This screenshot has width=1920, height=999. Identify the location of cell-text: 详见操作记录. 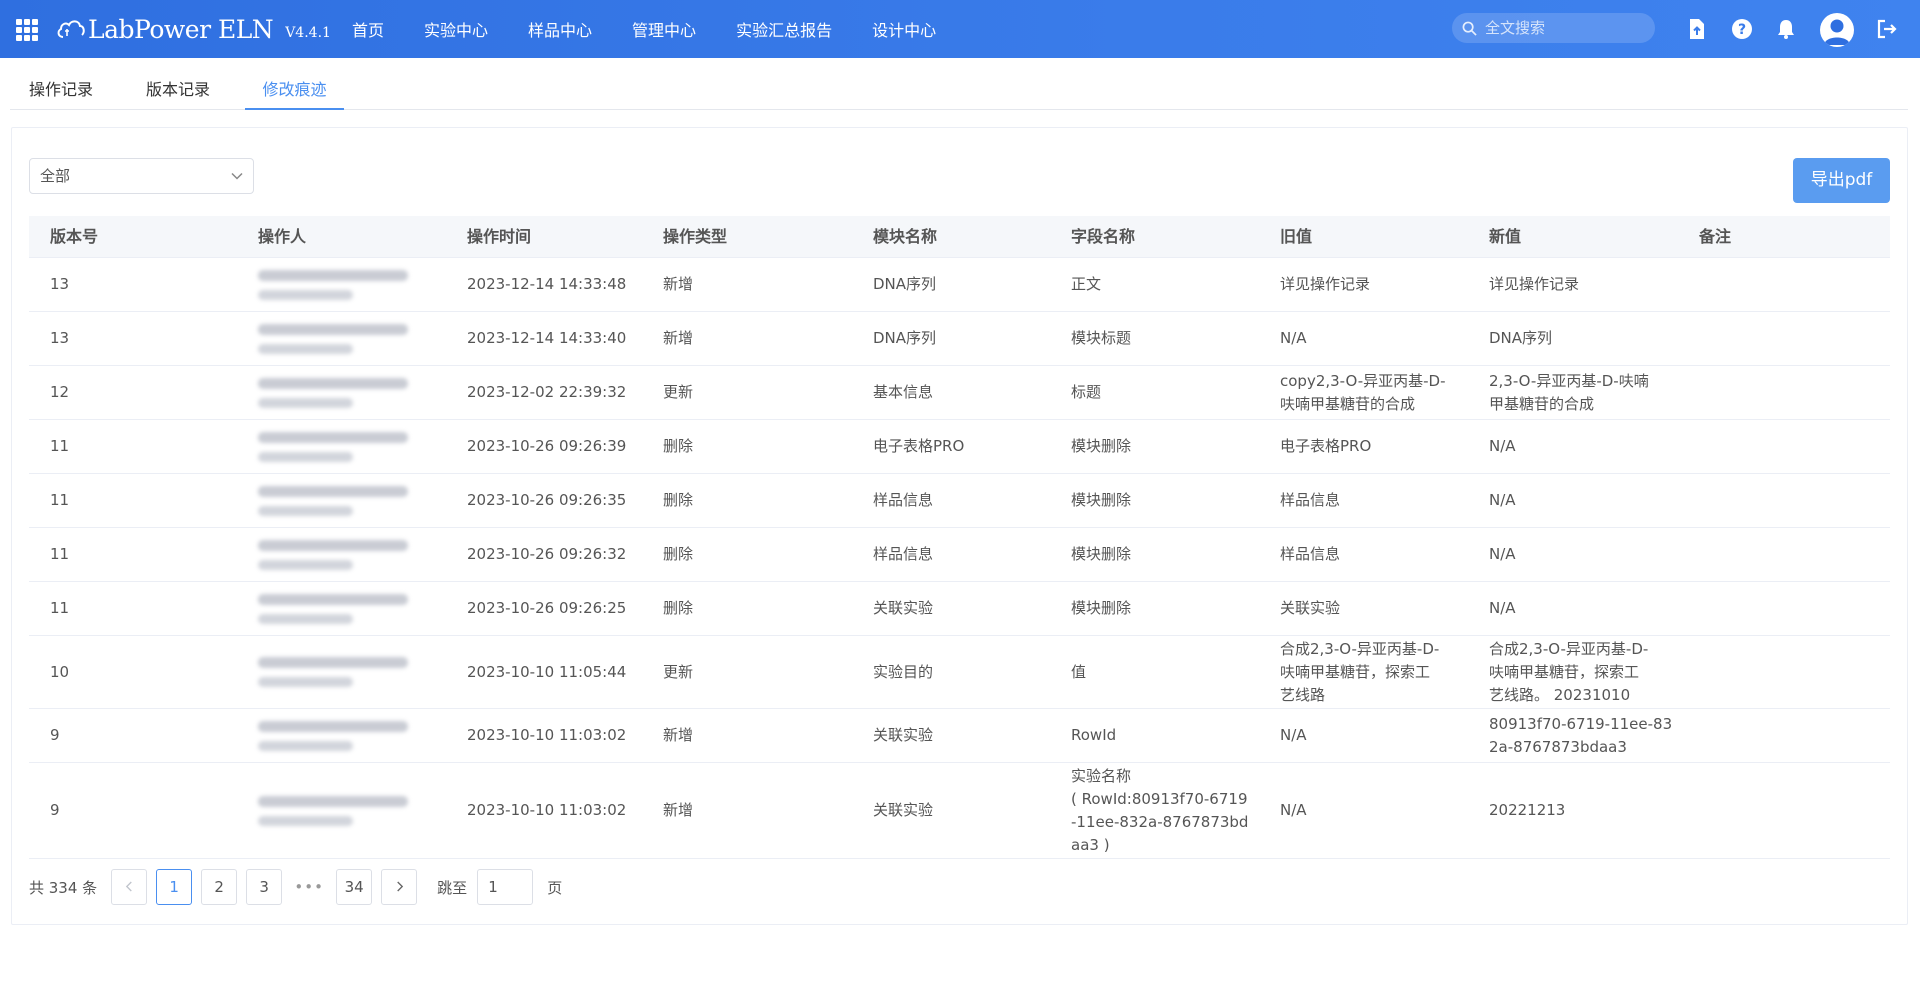
(1534, 284).